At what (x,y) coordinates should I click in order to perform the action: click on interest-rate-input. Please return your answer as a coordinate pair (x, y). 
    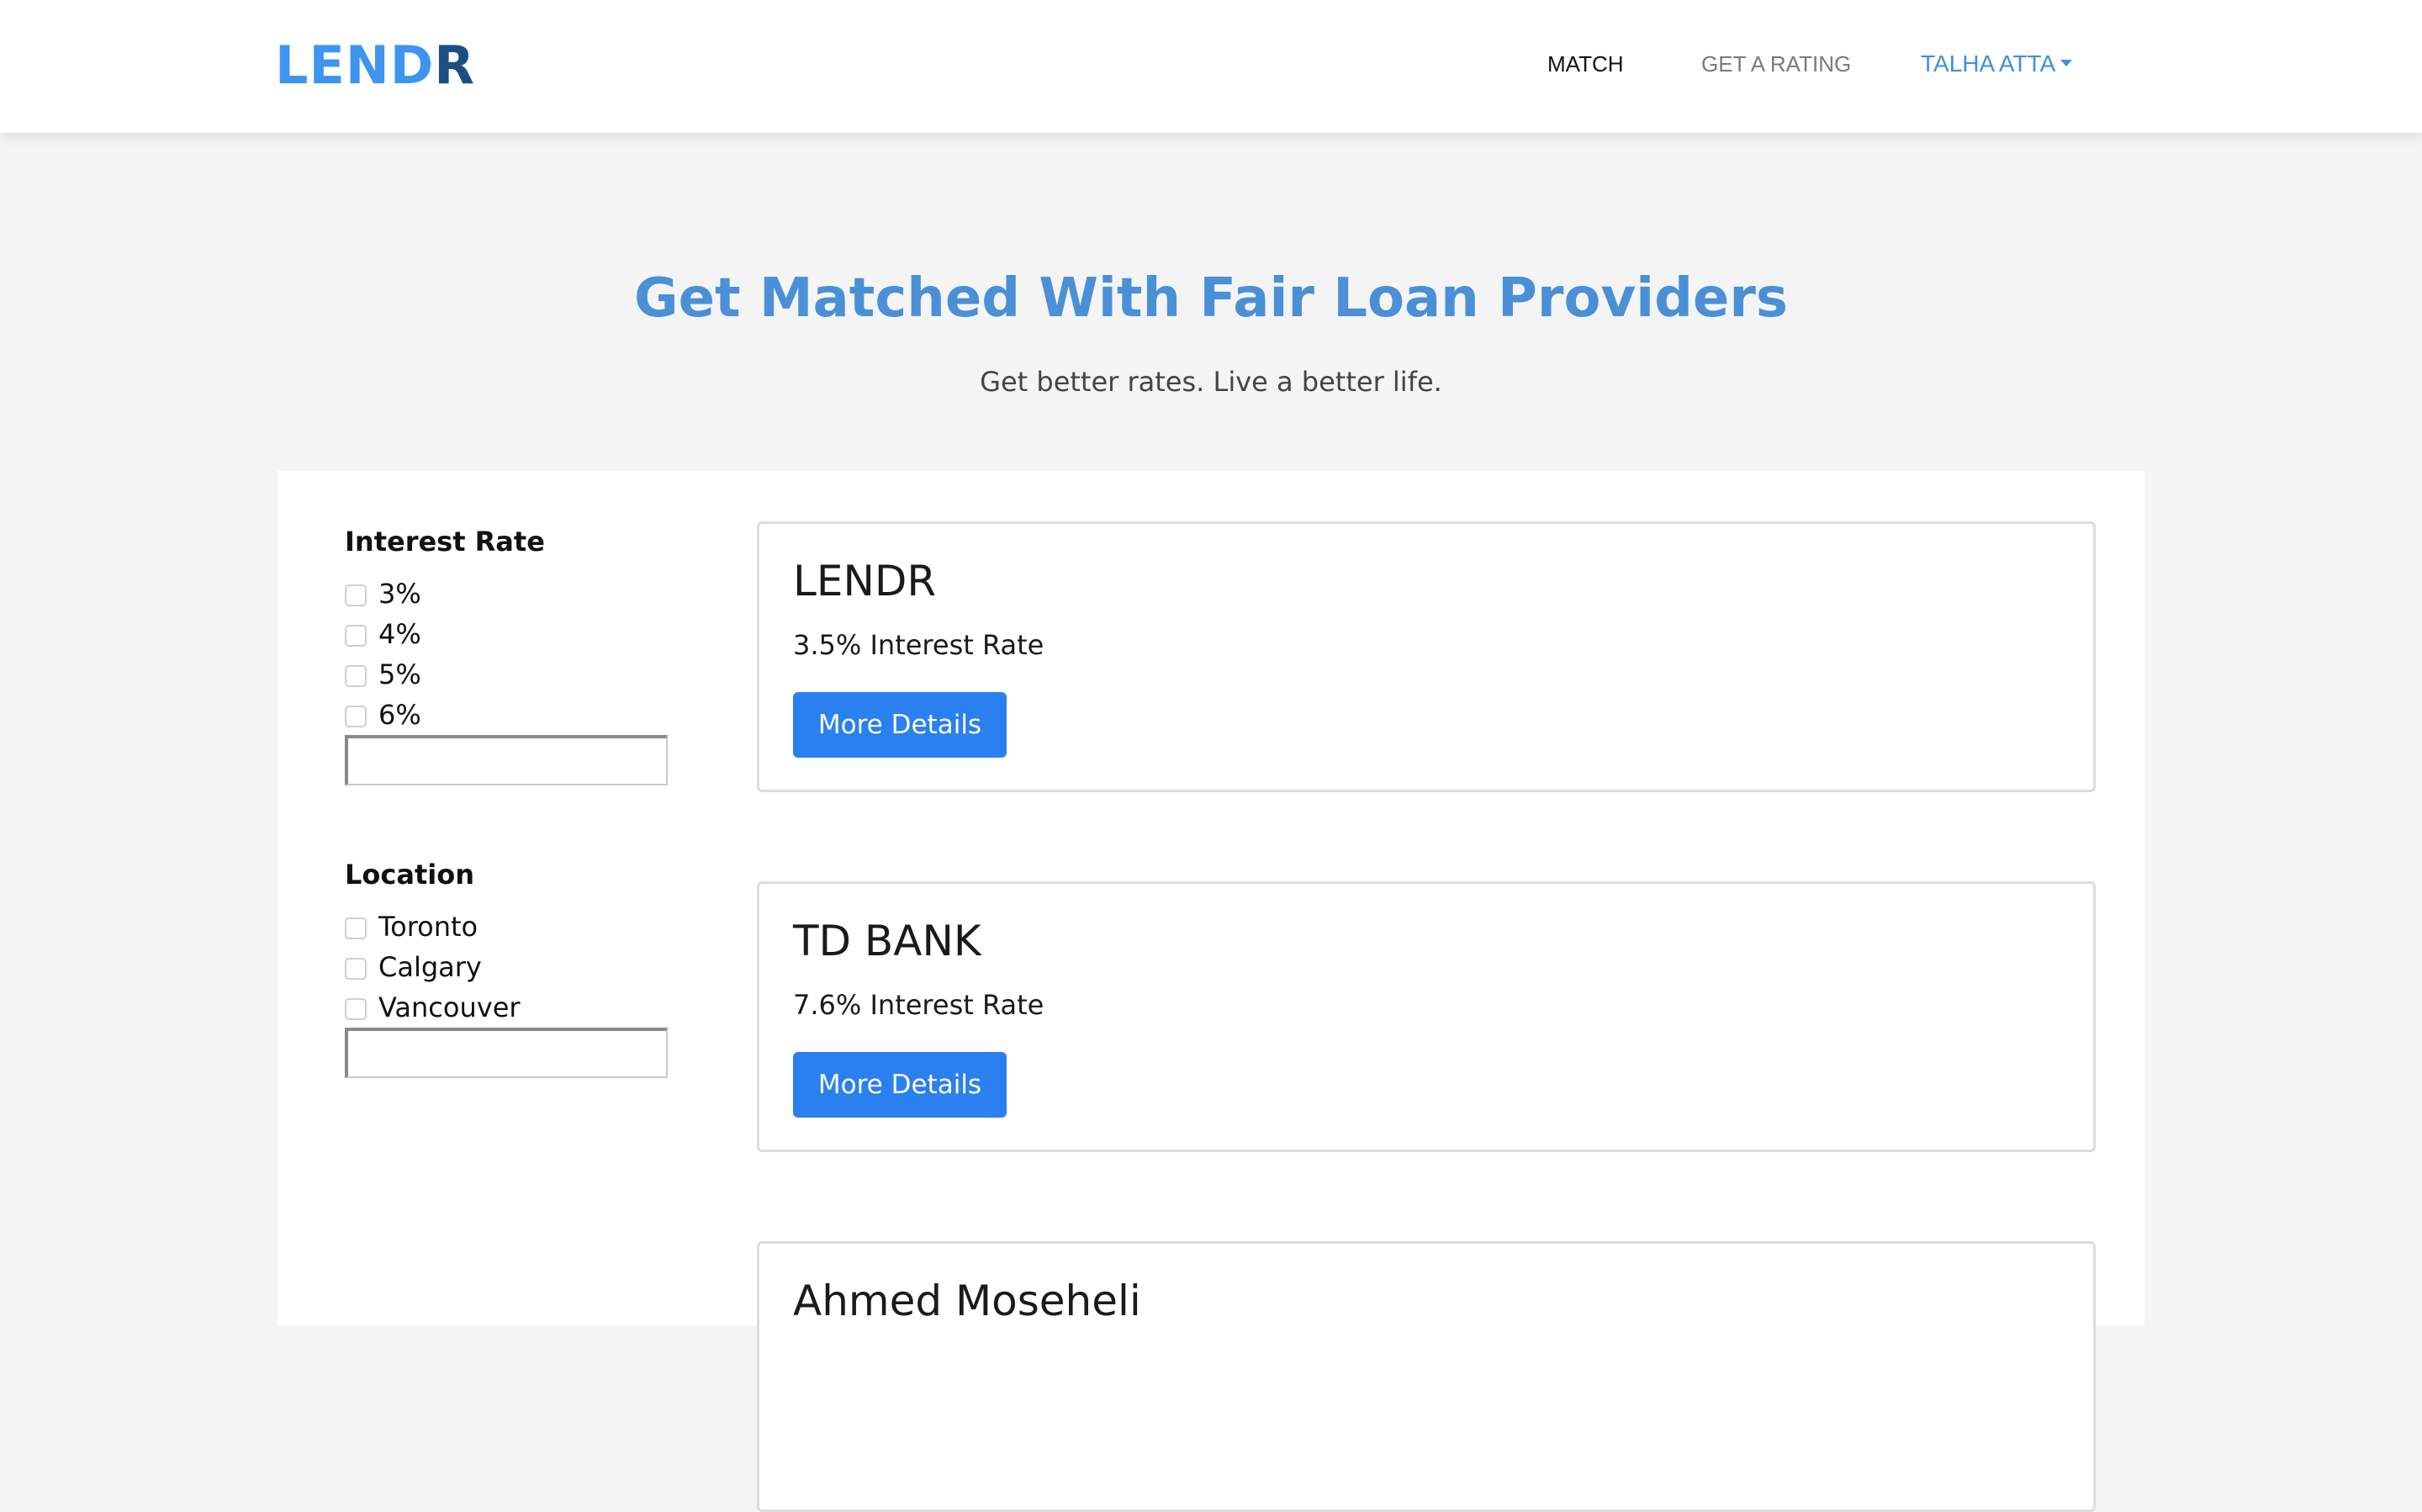
    Looking at the image, I should click on (506, 760).